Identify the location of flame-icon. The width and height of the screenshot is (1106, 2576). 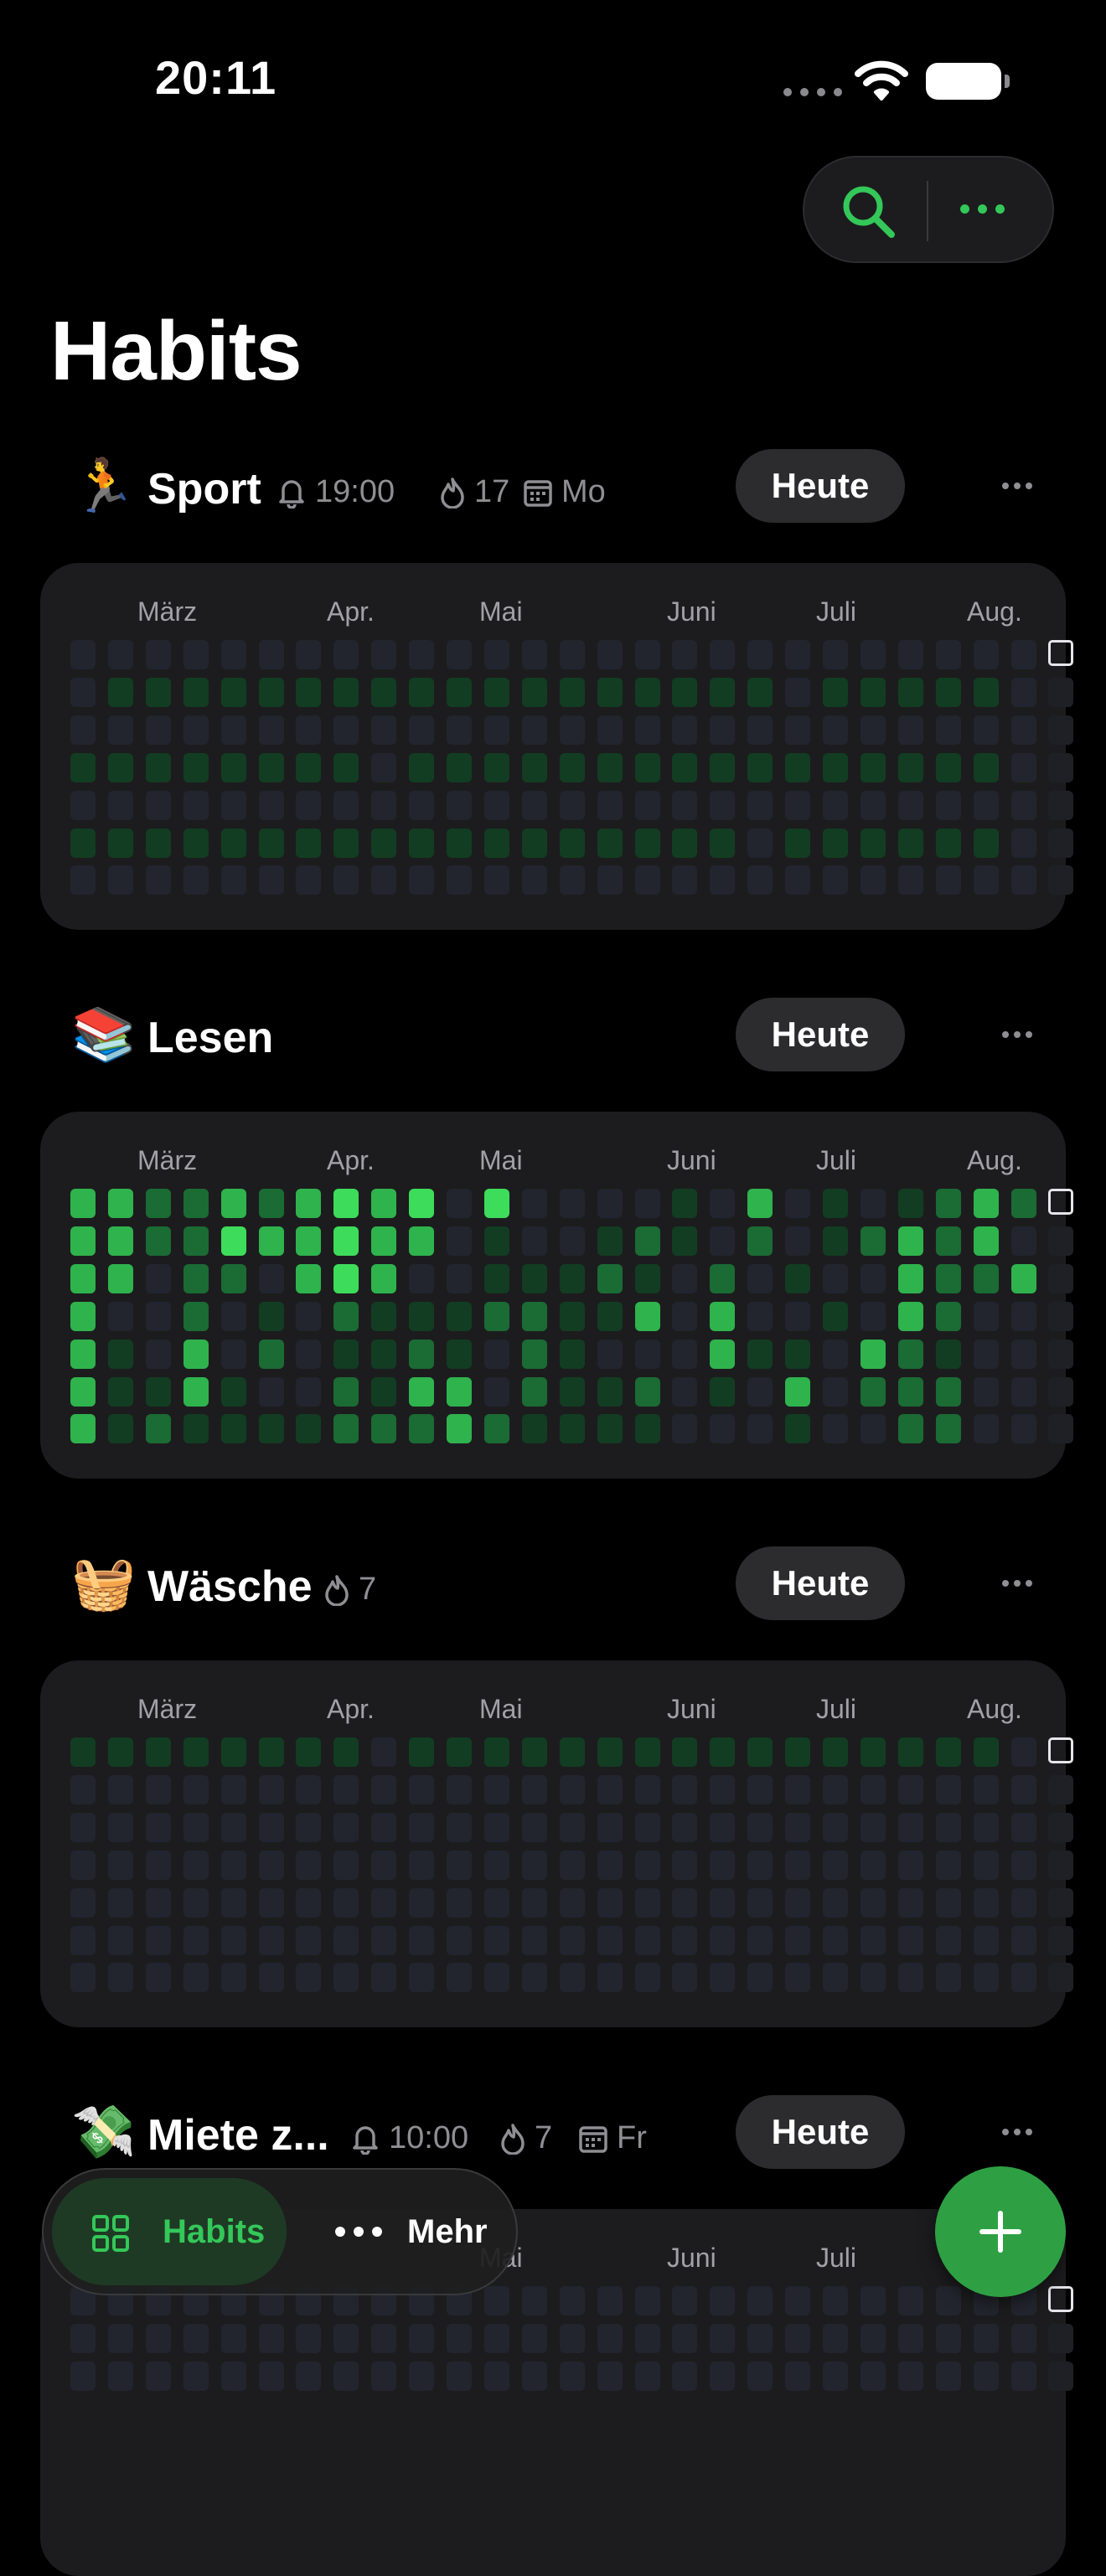
(452, 492).